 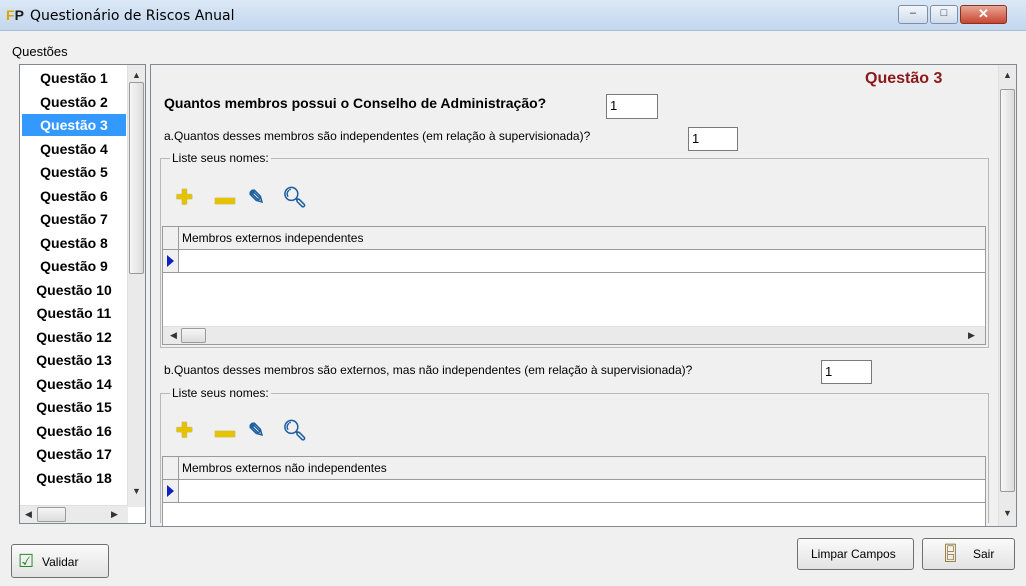 I want to click on question-item: Questão 9, so click(x=74, y=266).